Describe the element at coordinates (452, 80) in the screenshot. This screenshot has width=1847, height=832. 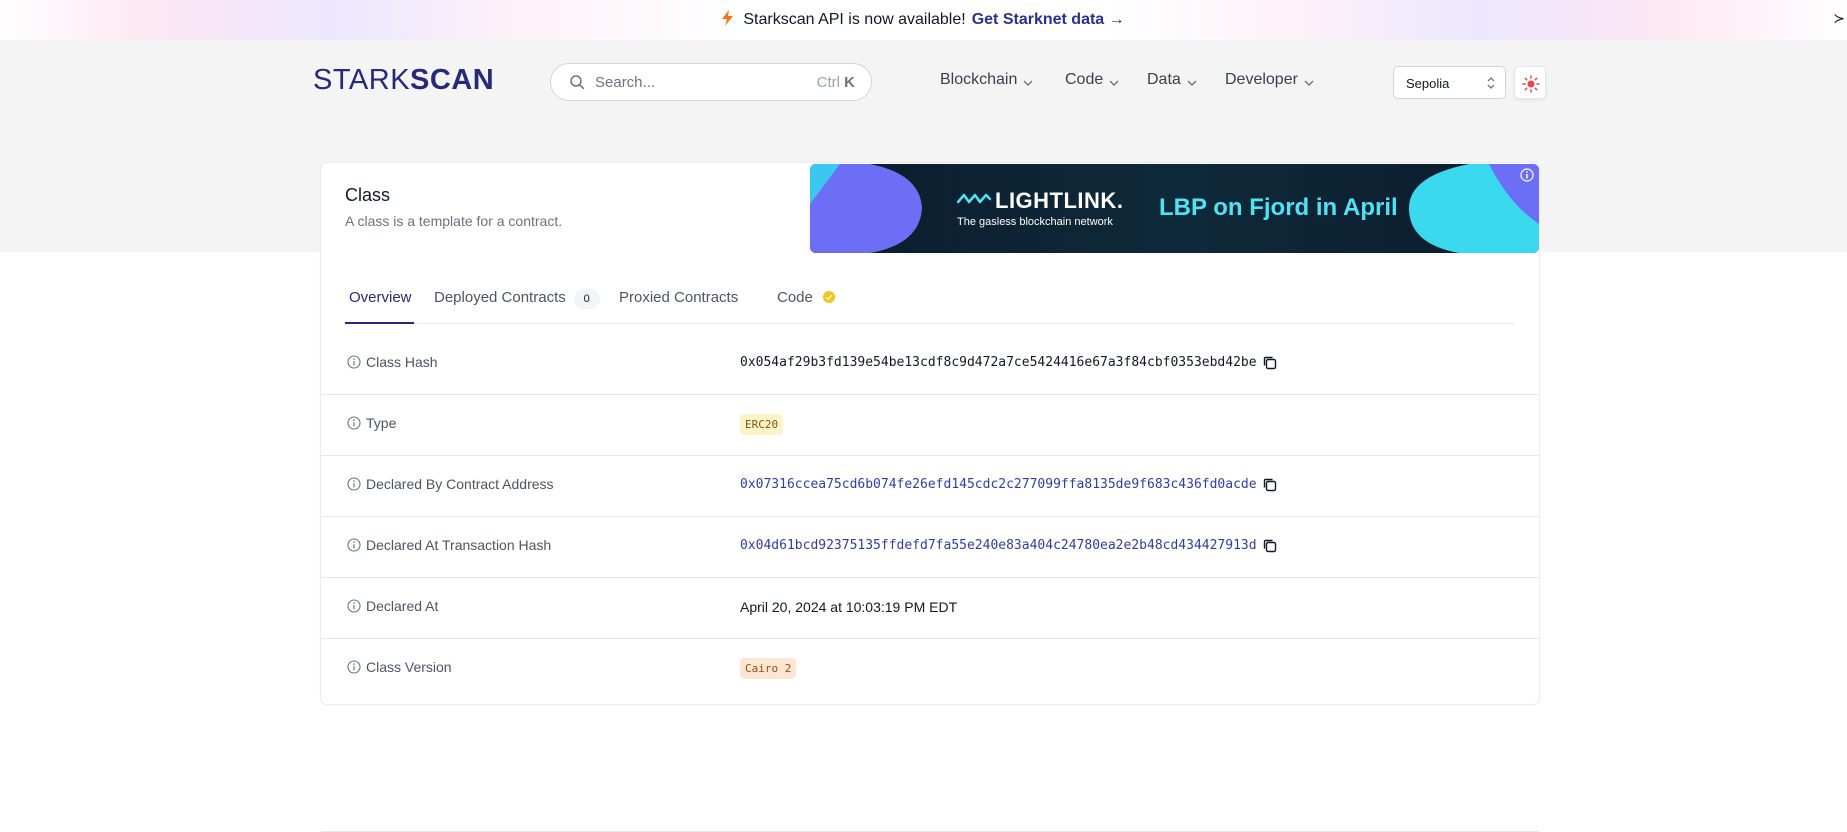
I see `logo-text-bold: SCAN` at that location.